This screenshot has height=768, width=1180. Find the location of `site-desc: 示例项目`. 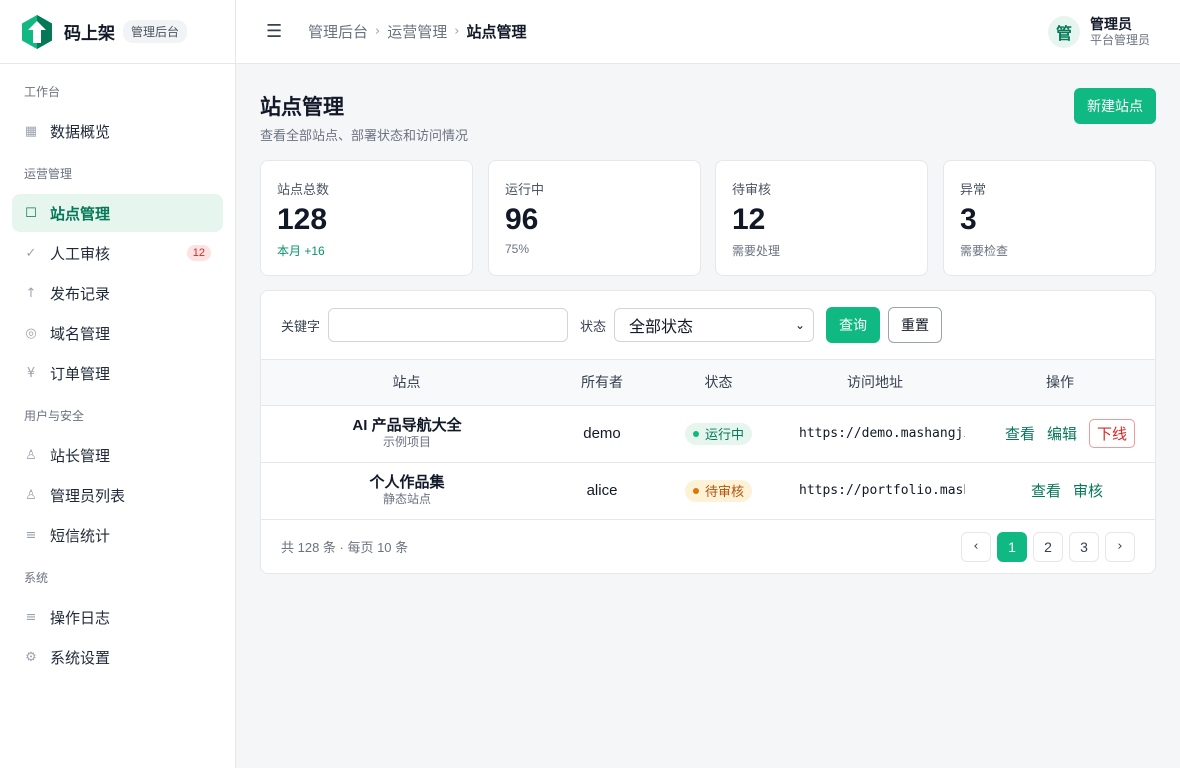

site-desc: 示例项目 is located at coordinates (406, 442).